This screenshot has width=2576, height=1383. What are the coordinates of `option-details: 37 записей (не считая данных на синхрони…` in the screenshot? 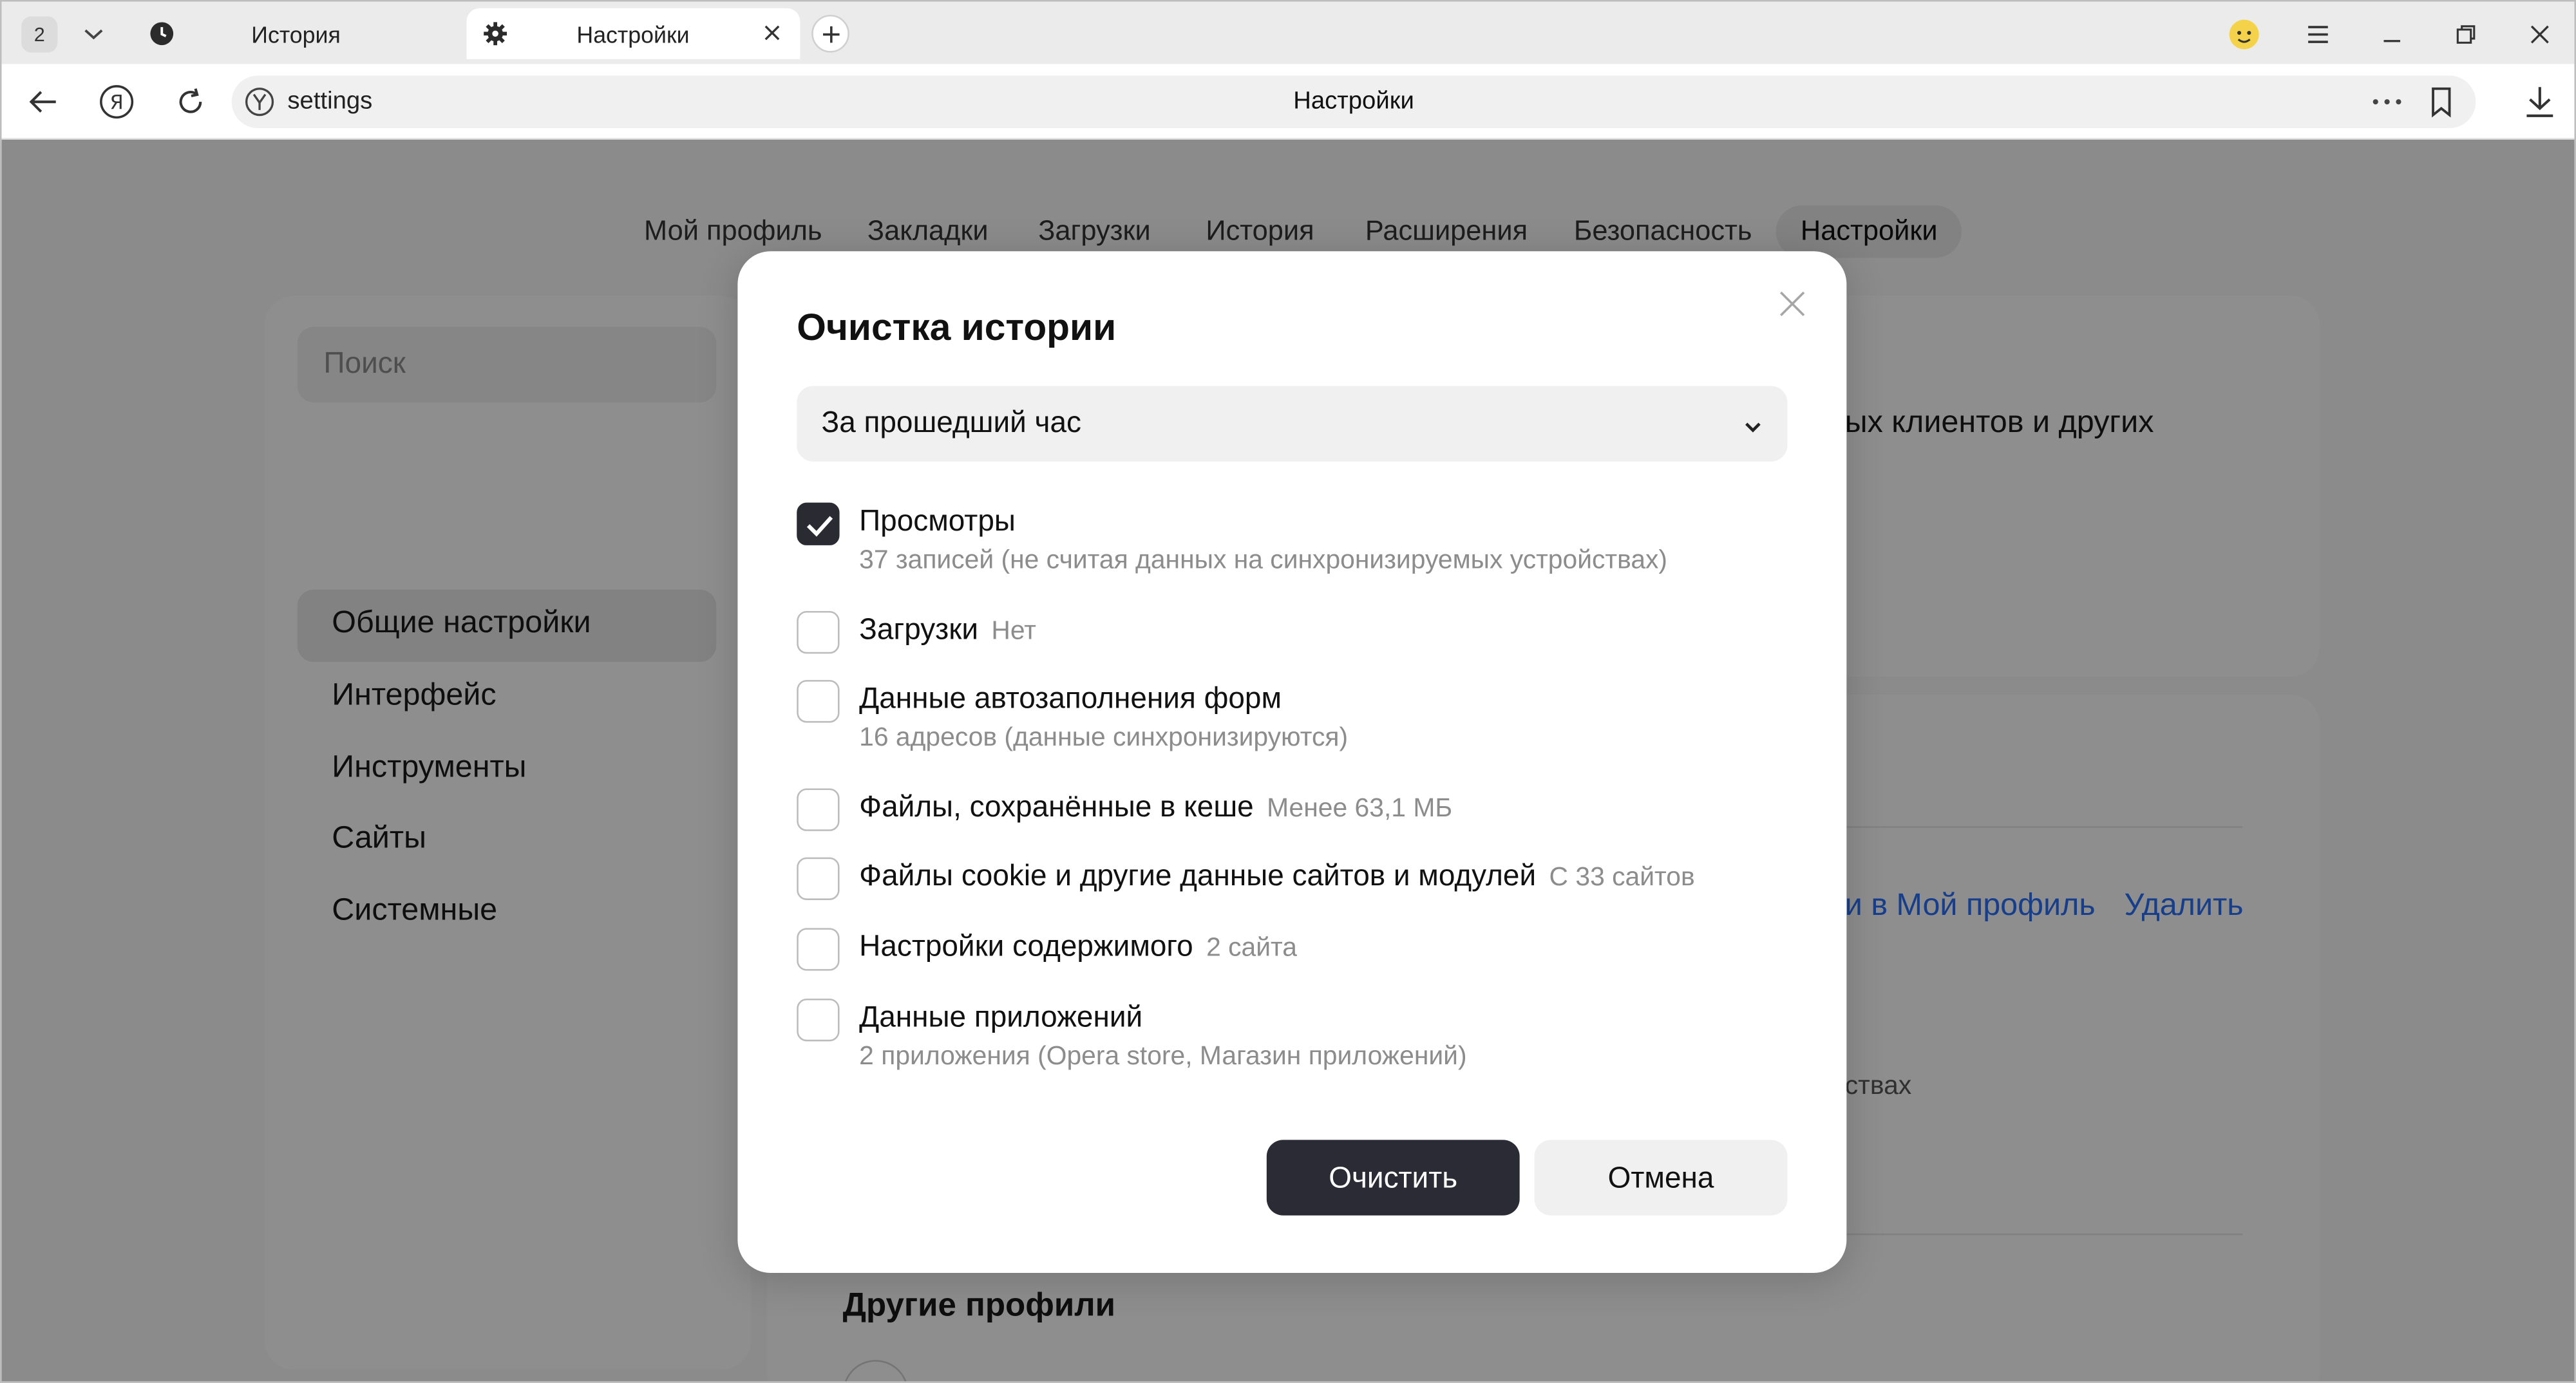 It's located at (1263, 561).